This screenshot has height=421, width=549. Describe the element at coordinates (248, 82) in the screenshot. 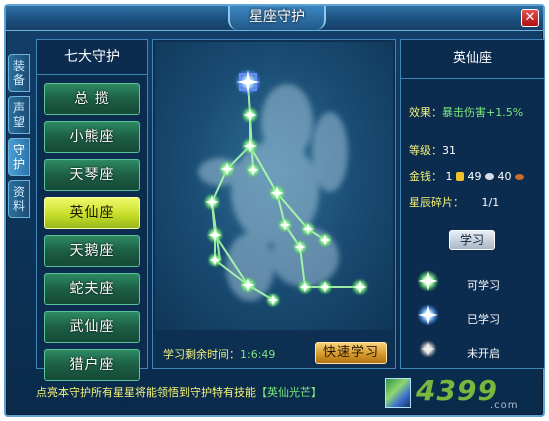

I see `star-learned` at that location.